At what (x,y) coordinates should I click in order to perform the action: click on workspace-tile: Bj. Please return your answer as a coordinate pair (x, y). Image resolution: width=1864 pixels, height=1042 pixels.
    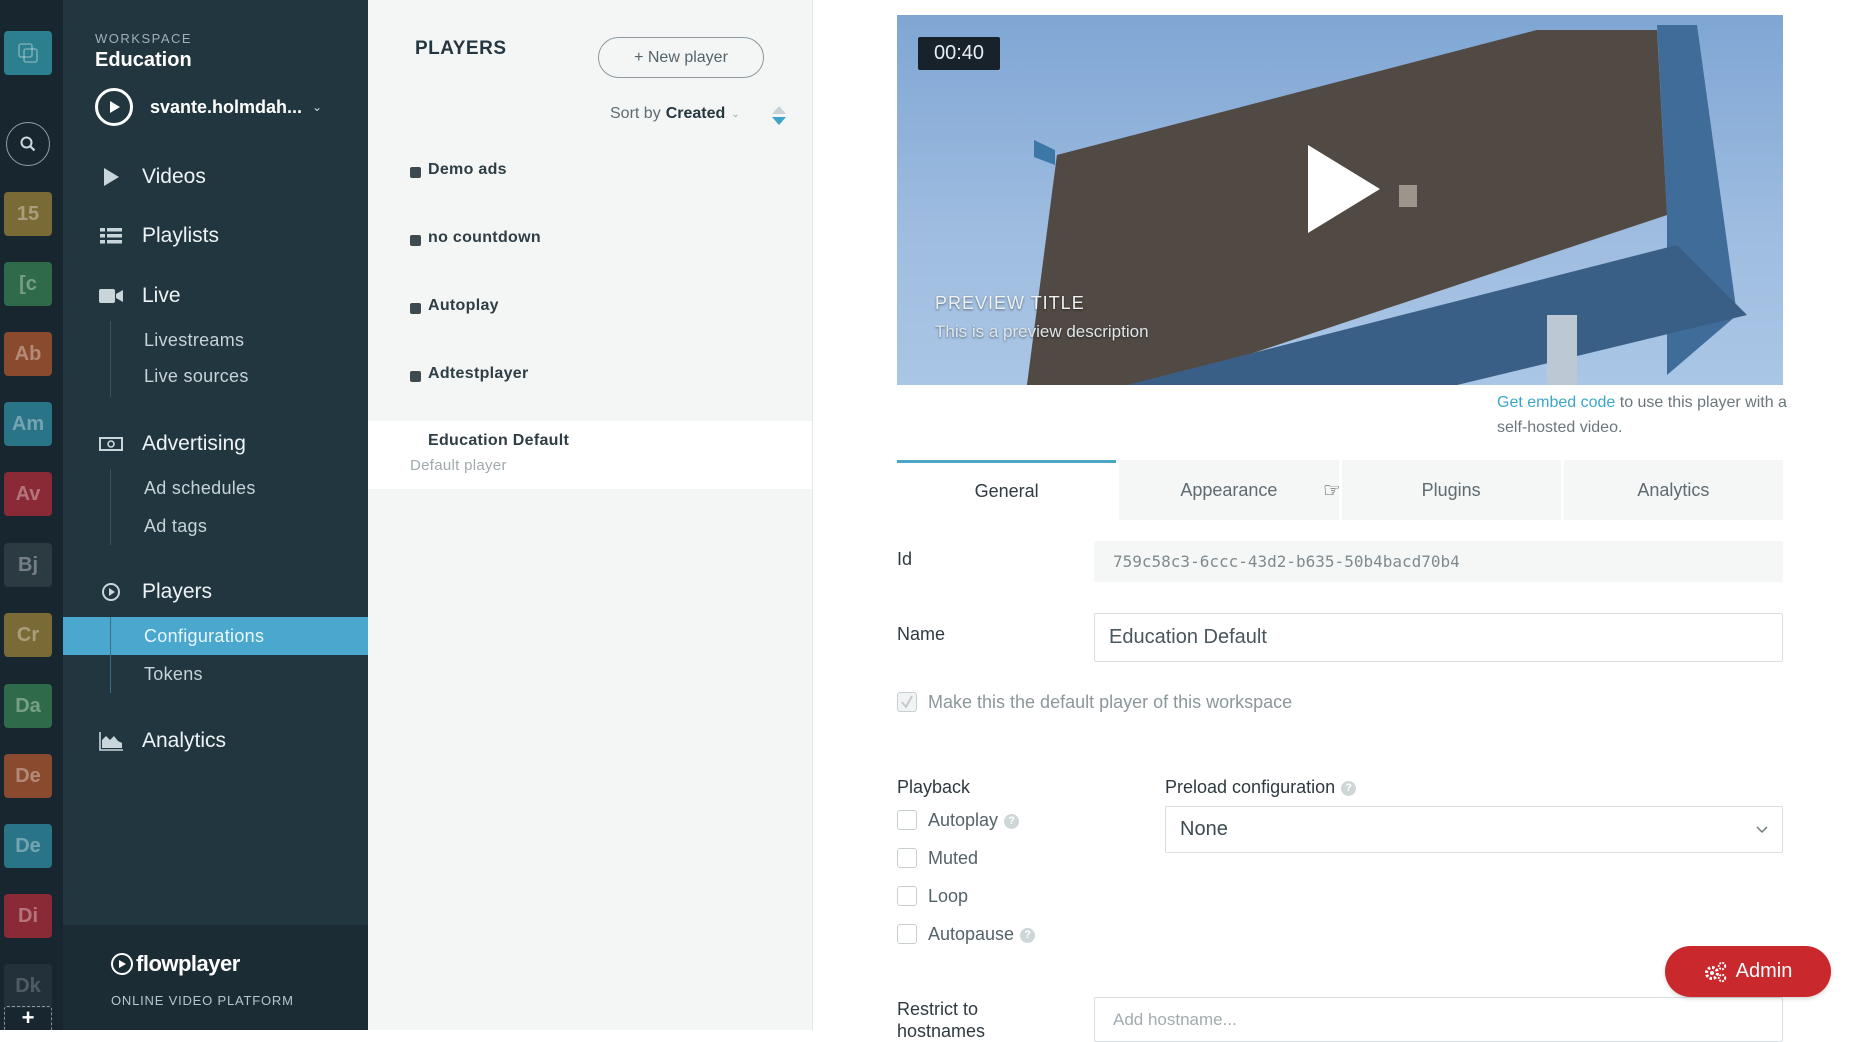
    Looking at the image, I should click on (28, 565).